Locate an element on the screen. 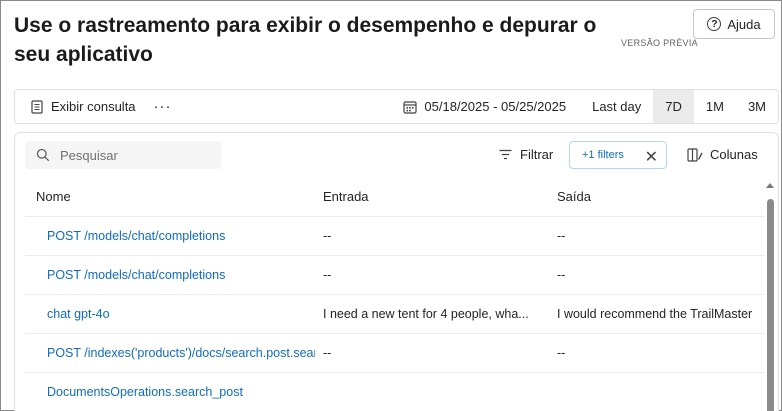 The height and width of the screenshot is (411, 782). table-header-row: Nome Entrada Saída is located at coordinates (395, 197).